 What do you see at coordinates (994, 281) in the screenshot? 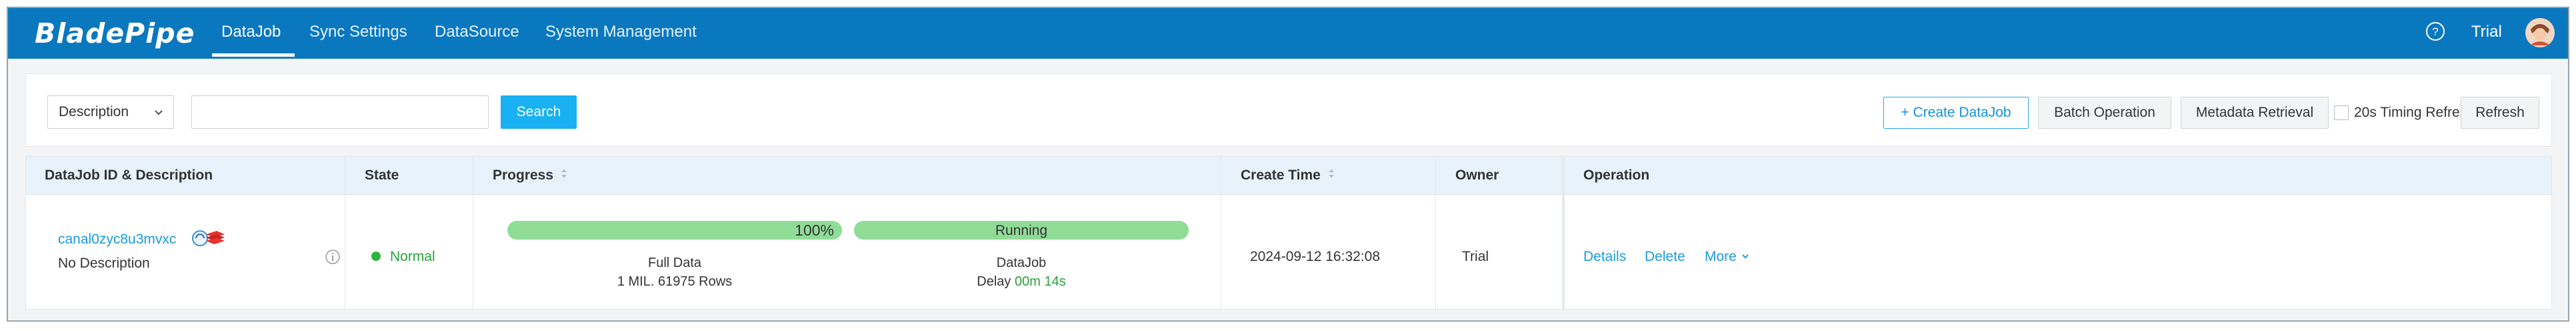
I see `delay-label: Delay` at bounding box center [994, 281].